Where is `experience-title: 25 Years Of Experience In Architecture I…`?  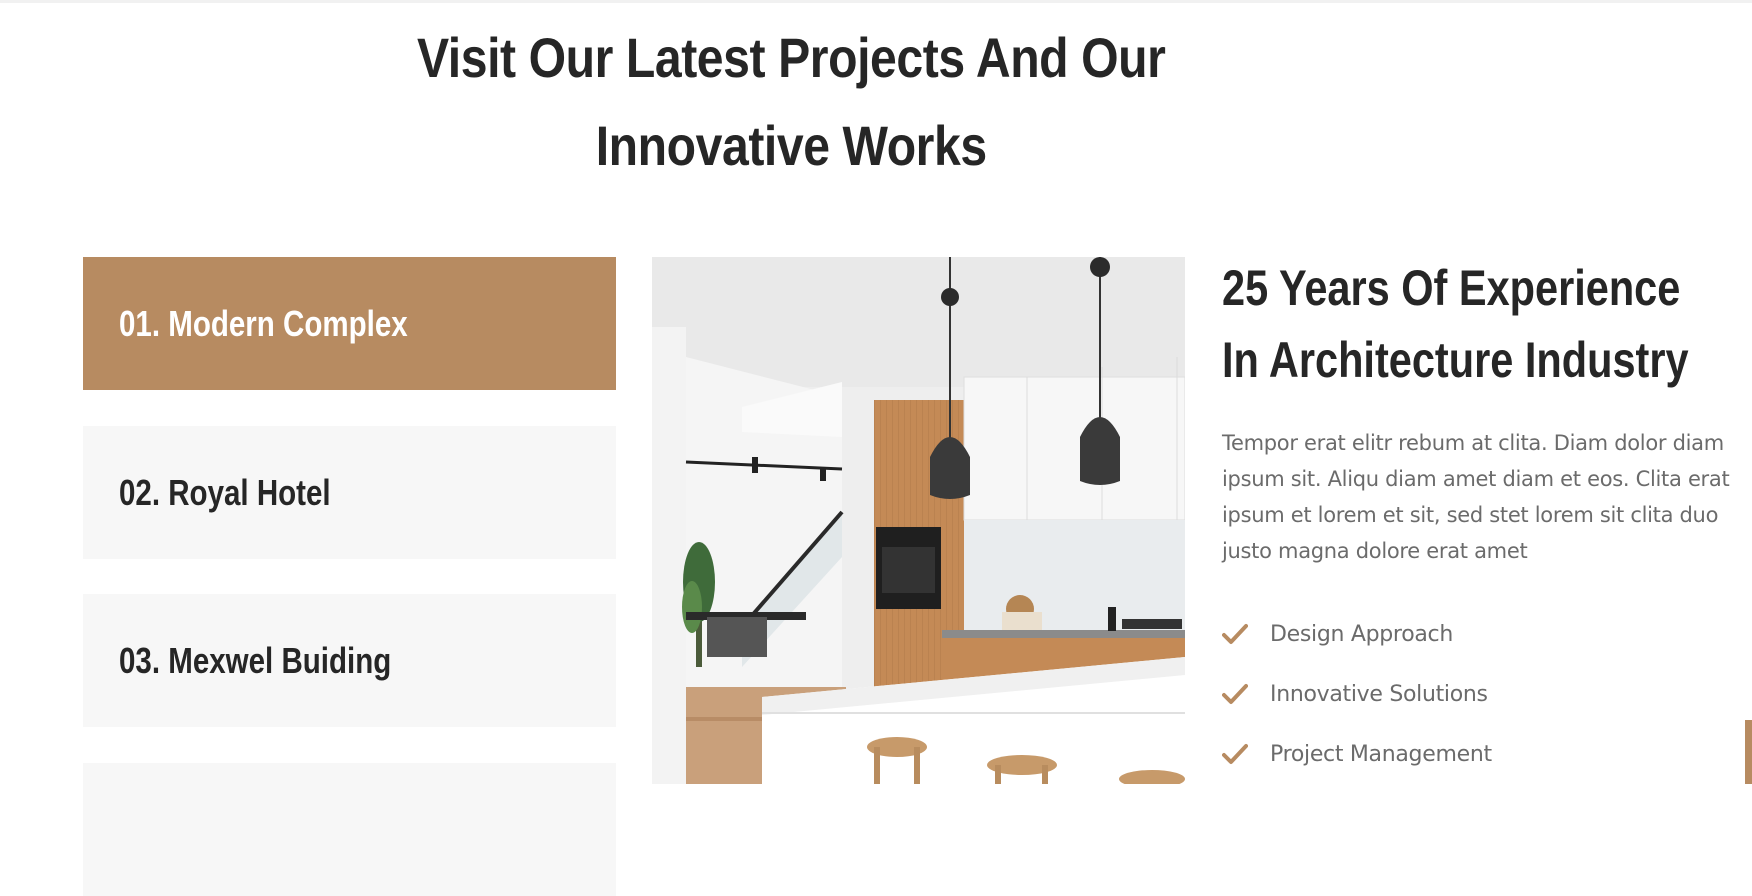 experience-title: 25 Years Of Experience In Architecture I… is located at coordinates (1487, 324).